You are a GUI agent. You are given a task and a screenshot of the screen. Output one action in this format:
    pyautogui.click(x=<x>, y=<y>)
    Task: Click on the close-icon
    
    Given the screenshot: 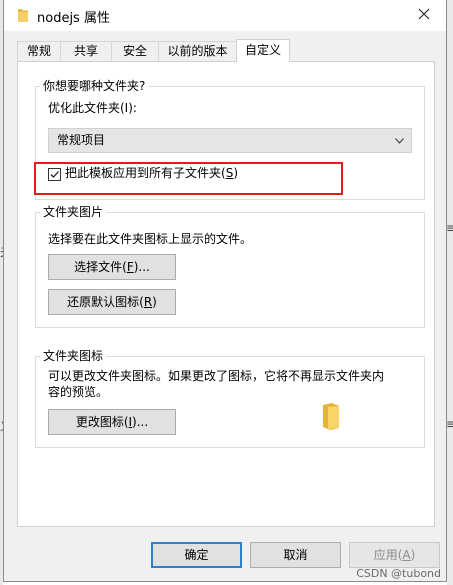 What is the action you would take?
    pyautogui.click(x=424, y=15)
    